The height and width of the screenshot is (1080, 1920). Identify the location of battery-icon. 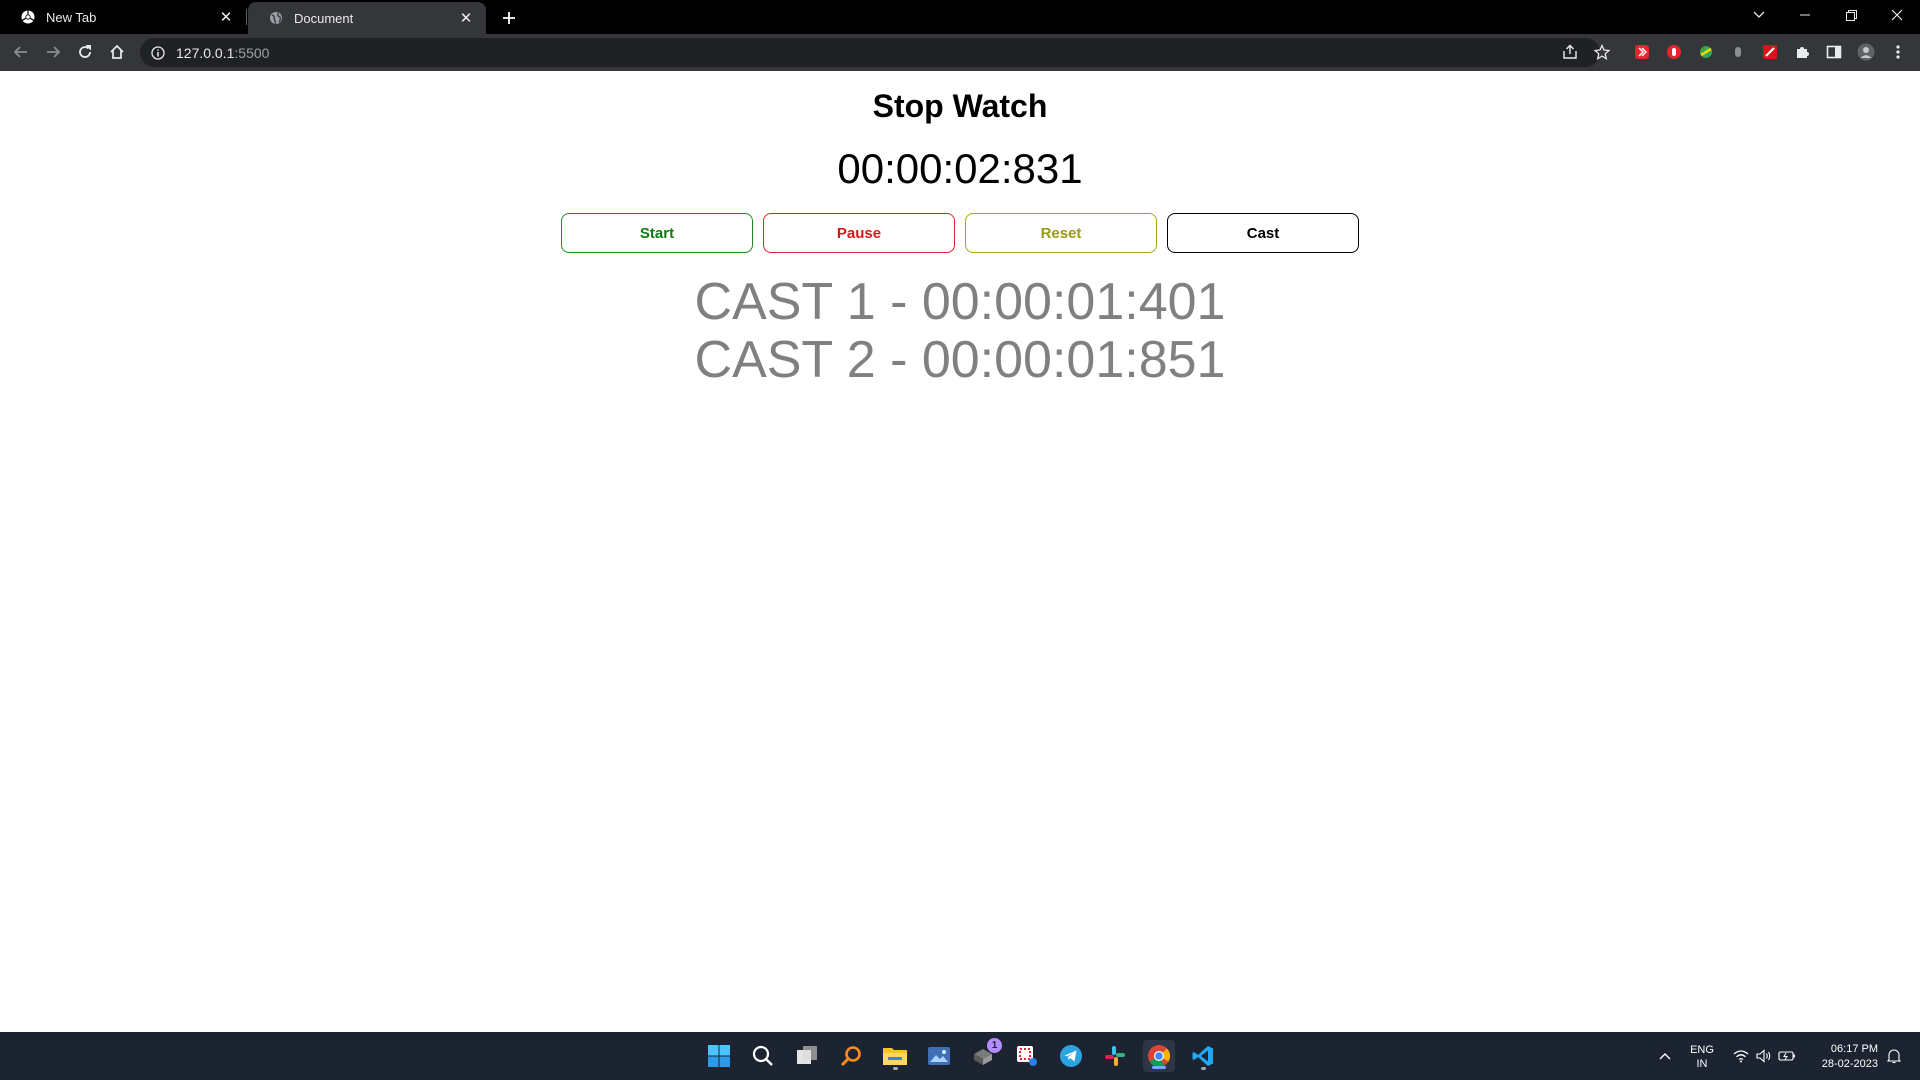
(1787, 1056).